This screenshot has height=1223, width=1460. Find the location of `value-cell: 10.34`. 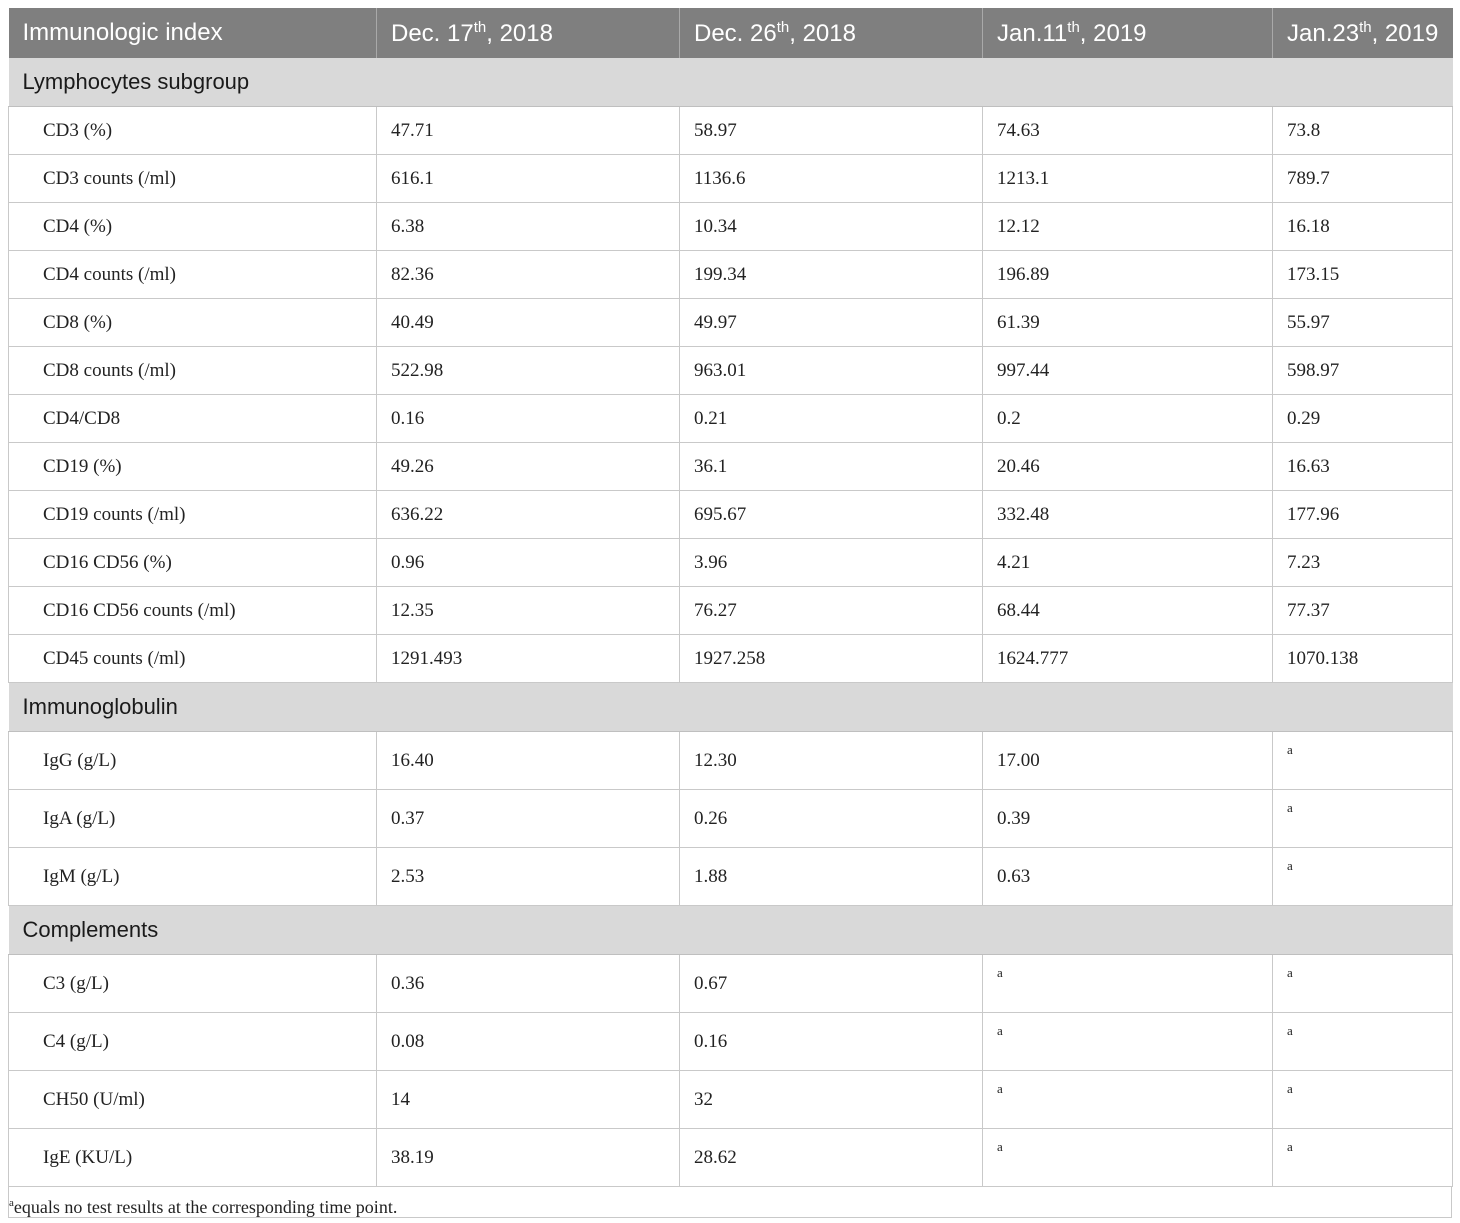

value-cell: 10.34 is located at coordinates (831, 226).